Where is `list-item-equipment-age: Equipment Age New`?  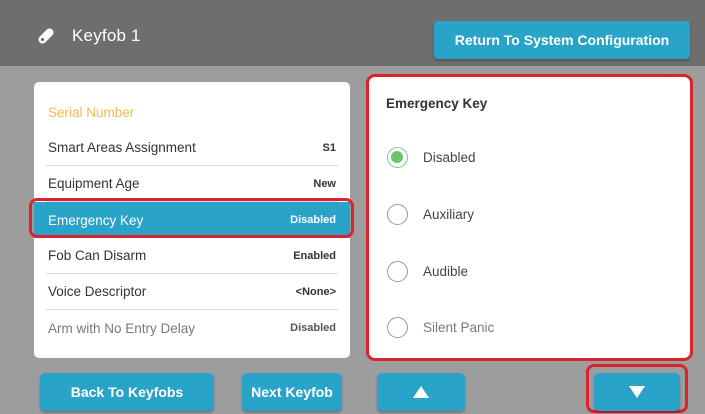
list-item-equipment-age: Equipment Age New is located at coordinates (192, 184).